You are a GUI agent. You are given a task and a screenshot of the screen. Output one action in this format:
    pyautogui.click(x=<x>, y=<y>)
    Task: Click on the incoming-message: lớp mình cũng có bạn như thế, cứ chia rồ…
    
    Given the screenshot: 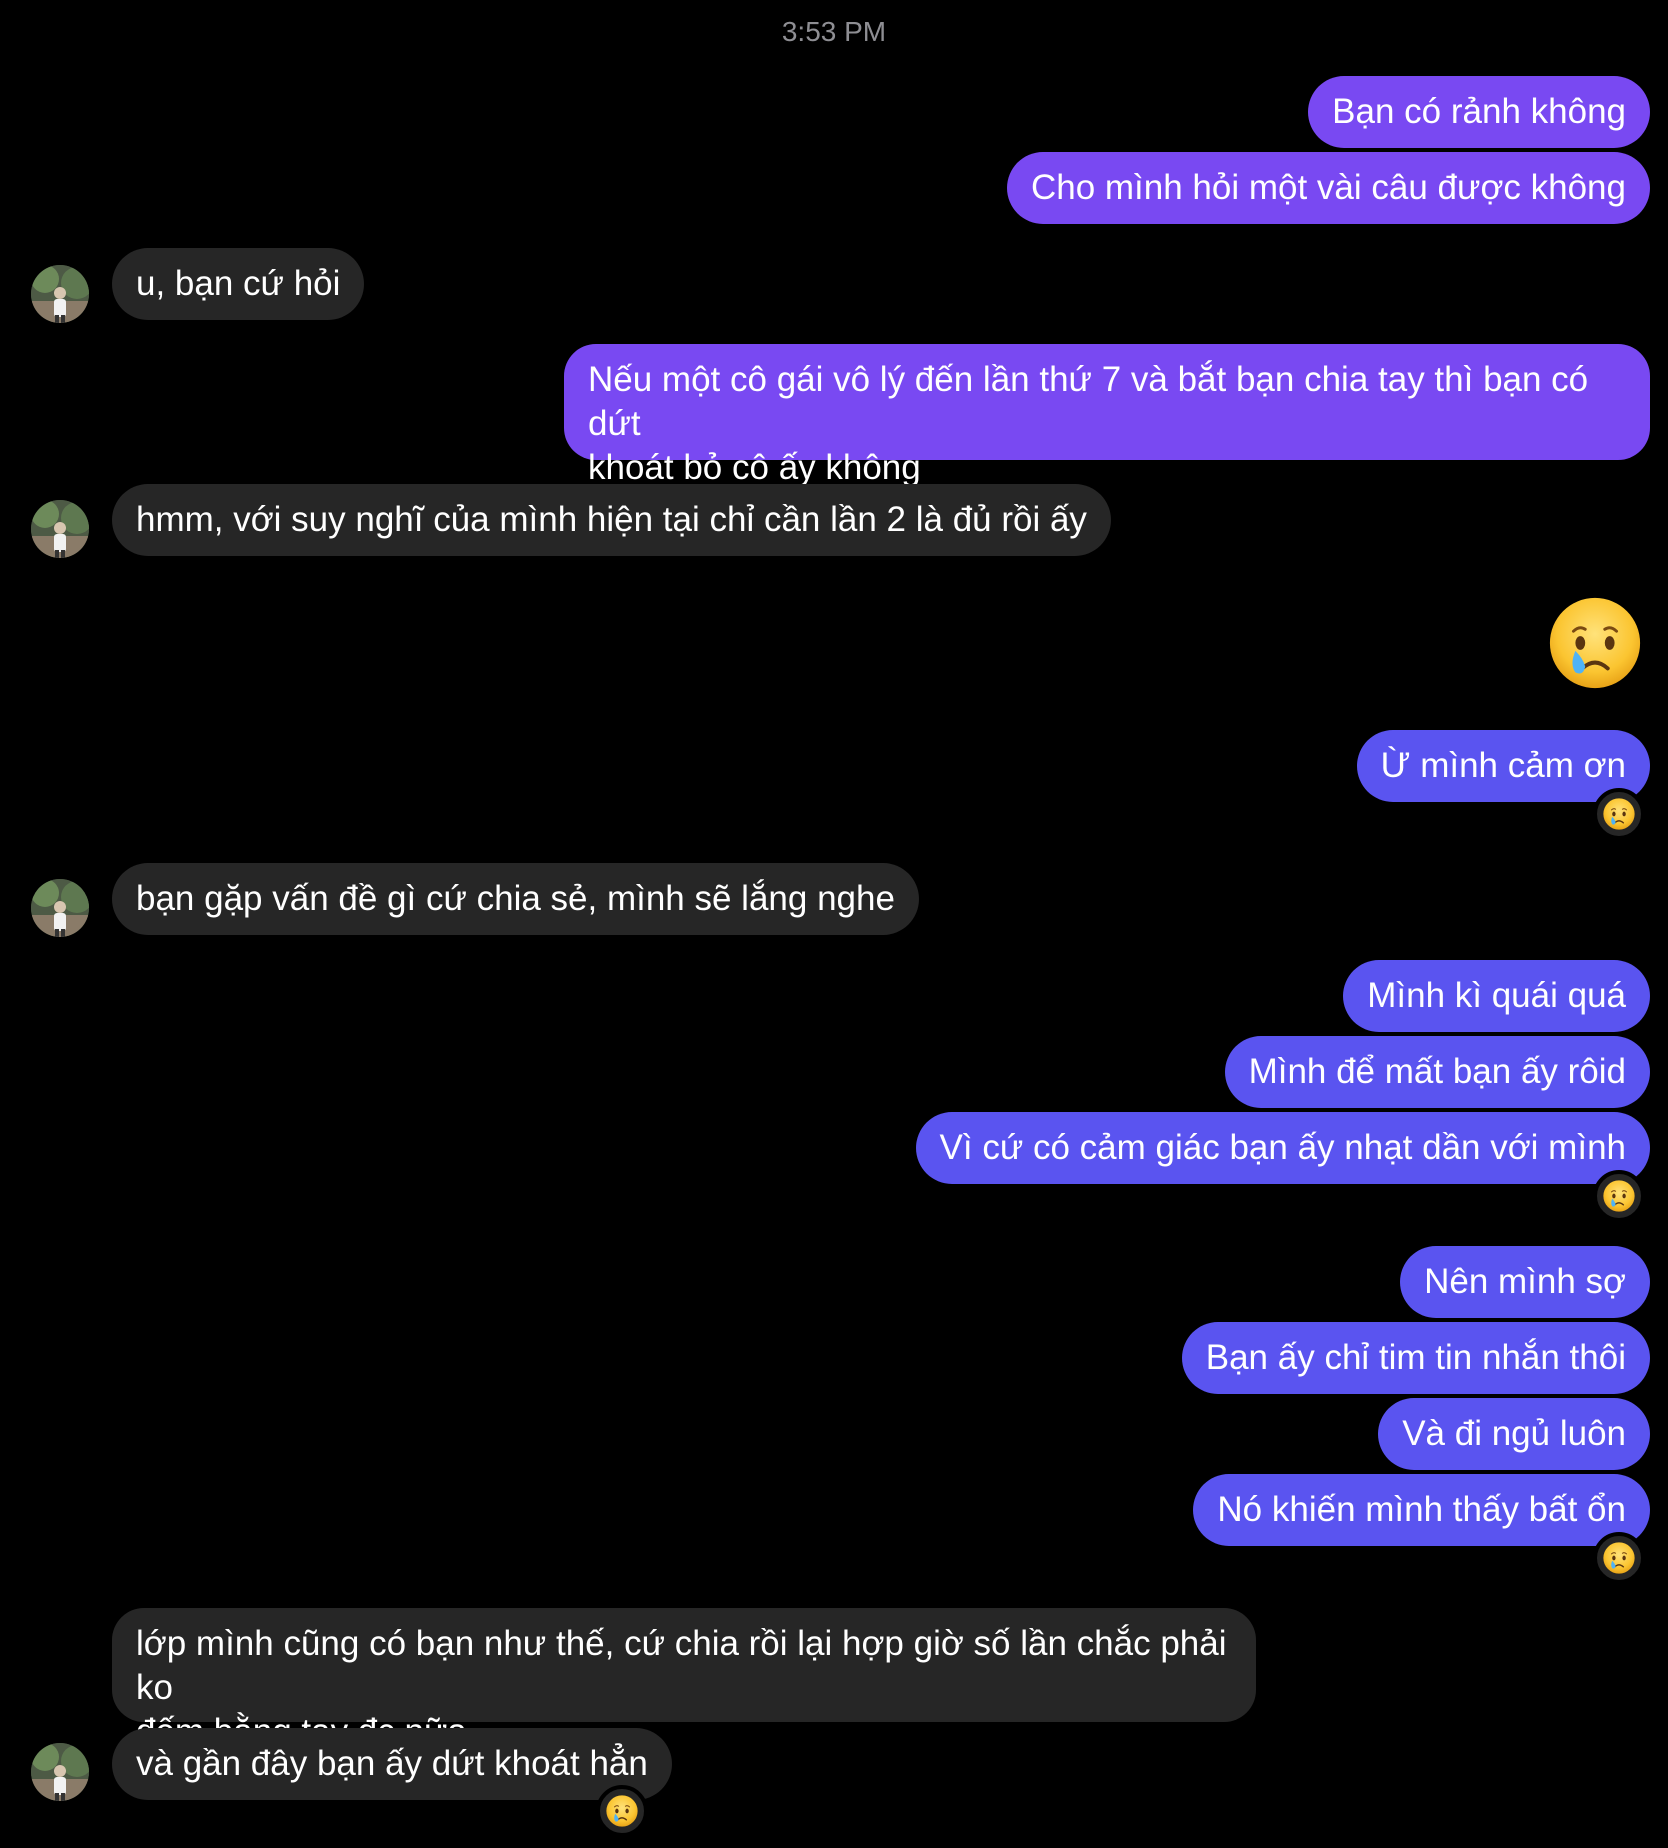 What is the action you would take?
    pyautogui.click(x=684, y=1679)
    